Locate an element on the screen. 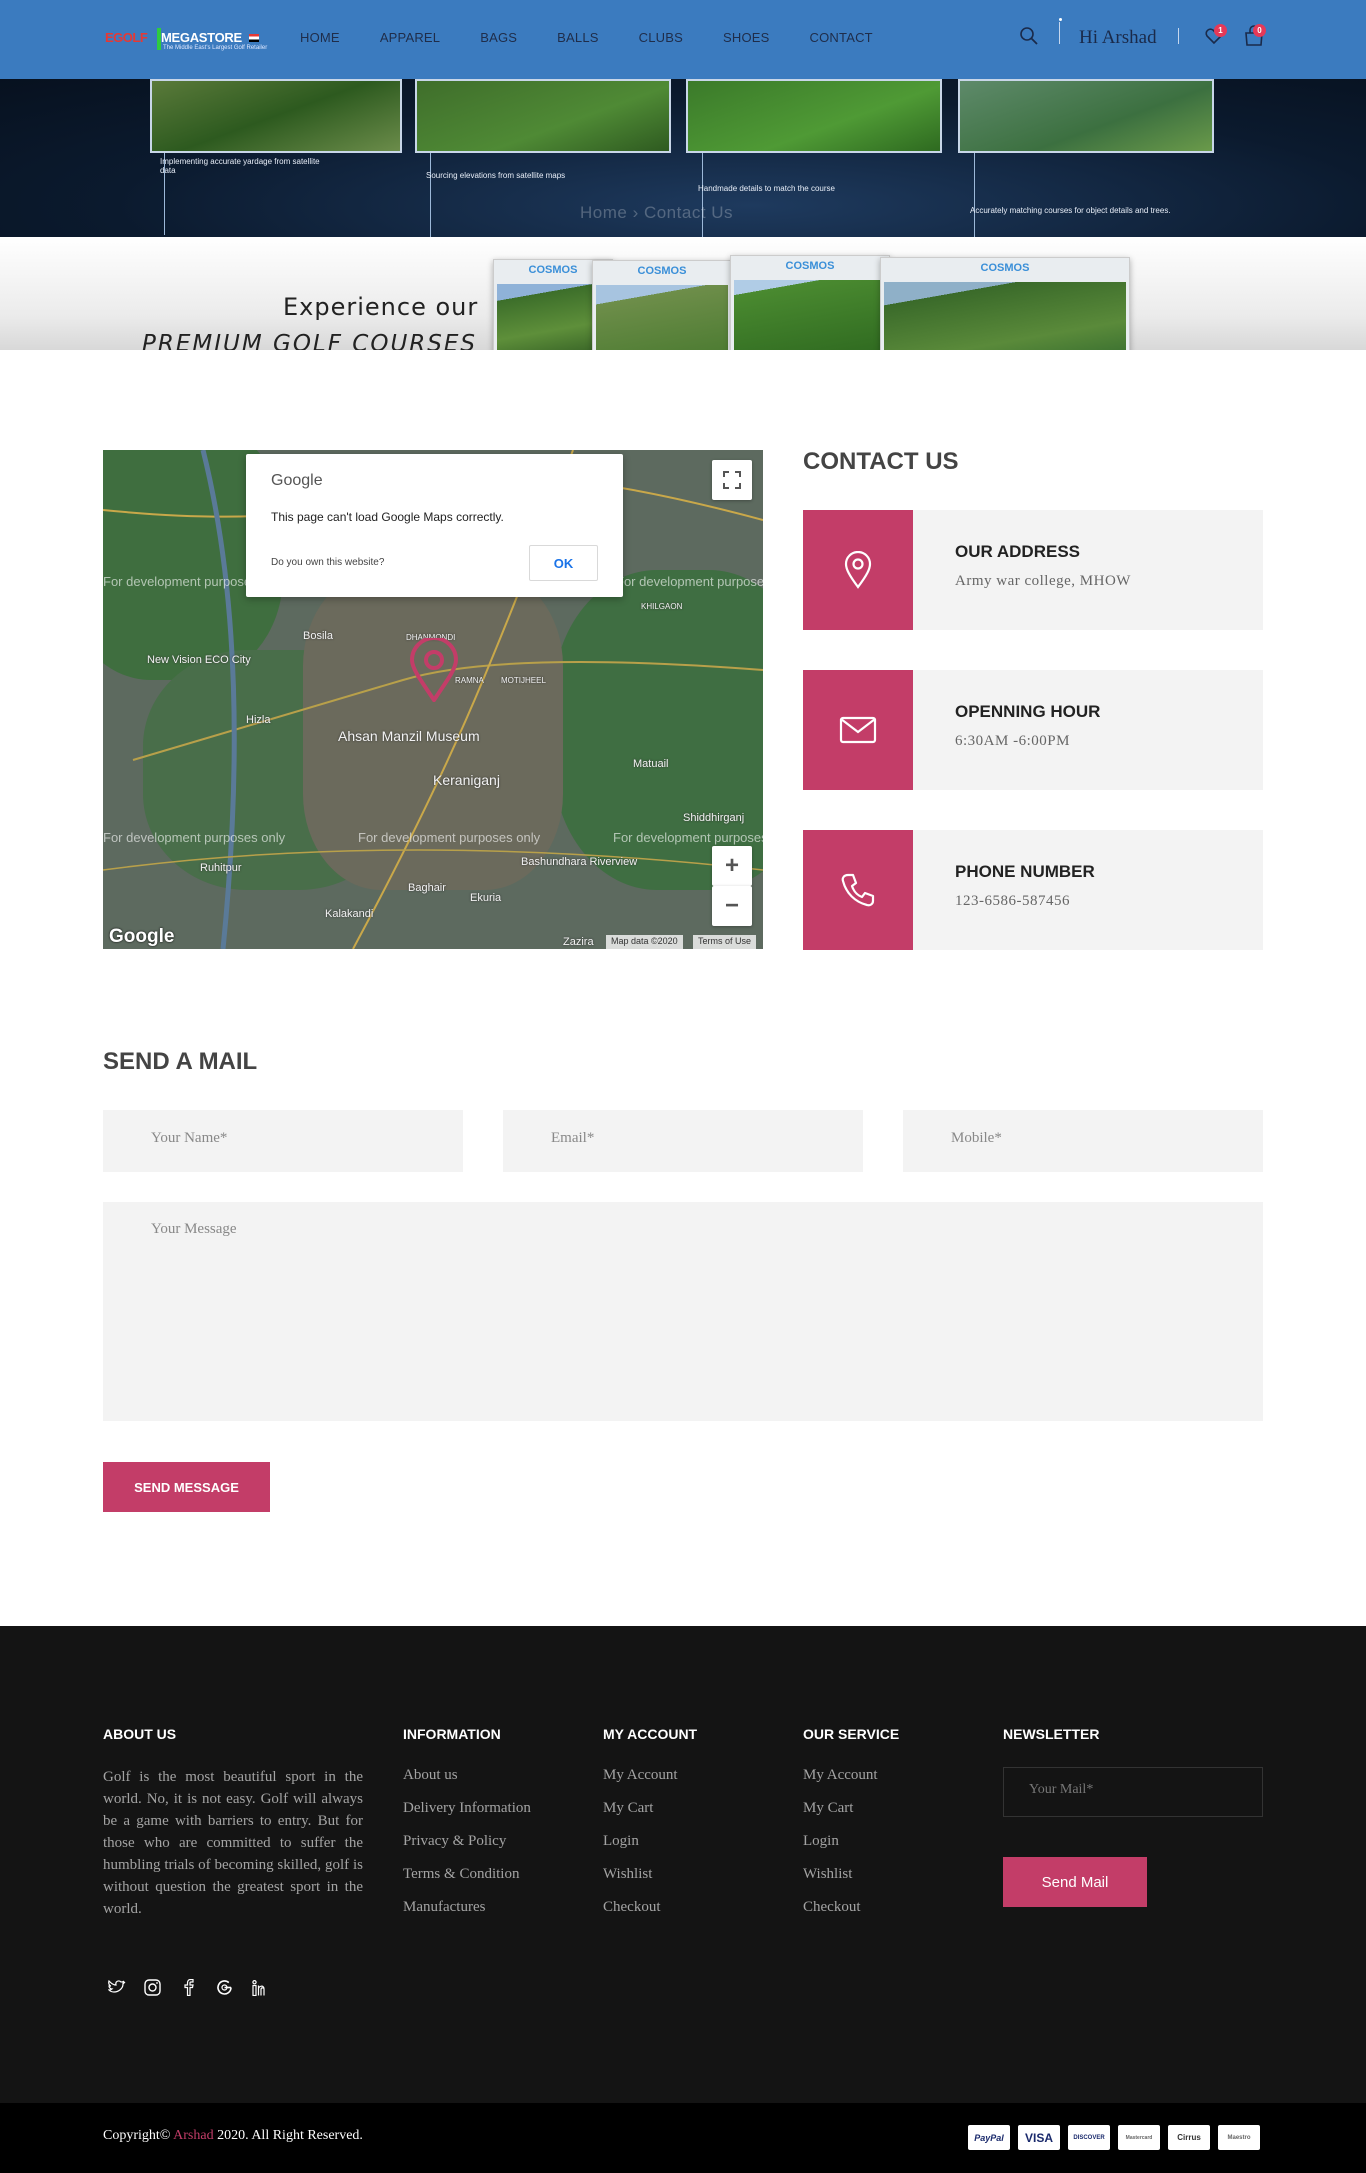  search-icon is located at coordinates (1029, 36).